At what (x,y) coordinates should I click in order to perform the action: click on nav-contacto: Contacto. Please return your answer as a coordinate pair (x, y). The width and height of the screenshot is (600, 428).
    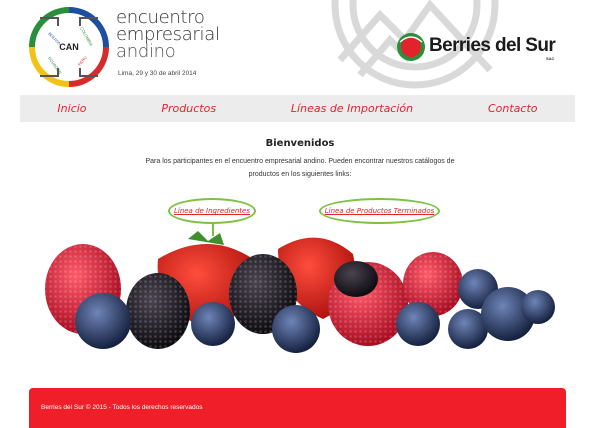
    Looking at the image, I should click on (513, 108).